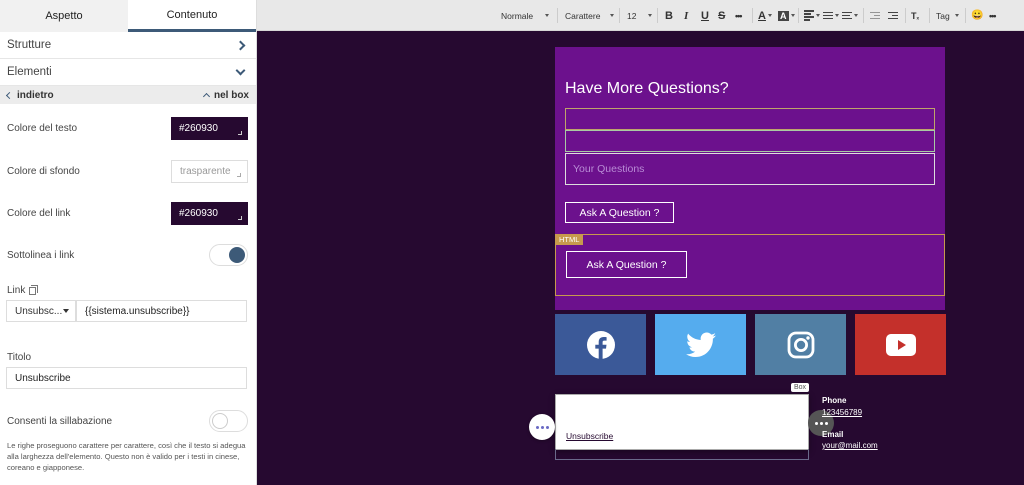 This screenshot has width=1024, height=485. What do you see at coordinates (209, 171) in the screenshot?
I see `bg-color-picker: trasparente` at bounding box center [209, 171].